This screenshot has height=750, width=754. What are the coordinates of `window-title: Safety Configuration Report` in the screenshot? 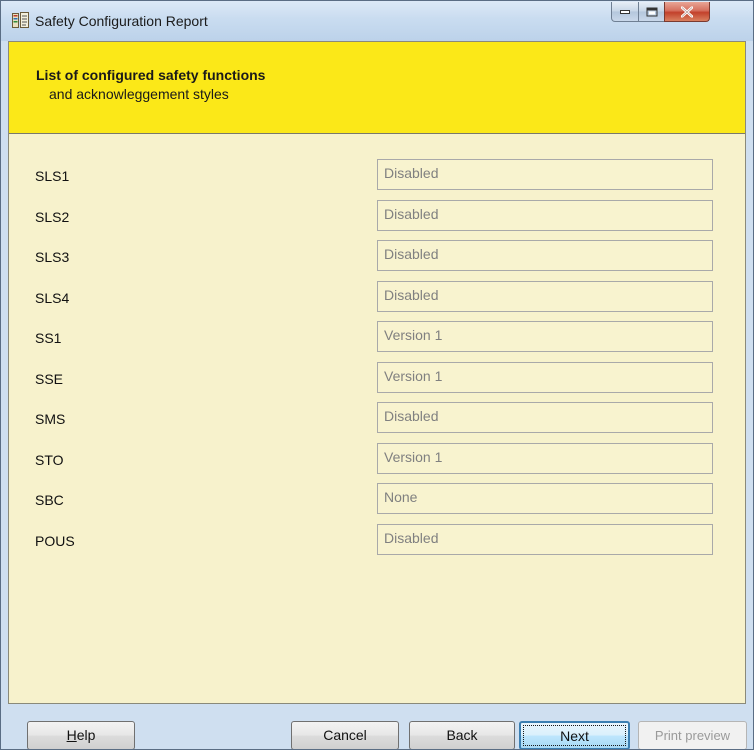 It's located at (121, 21).